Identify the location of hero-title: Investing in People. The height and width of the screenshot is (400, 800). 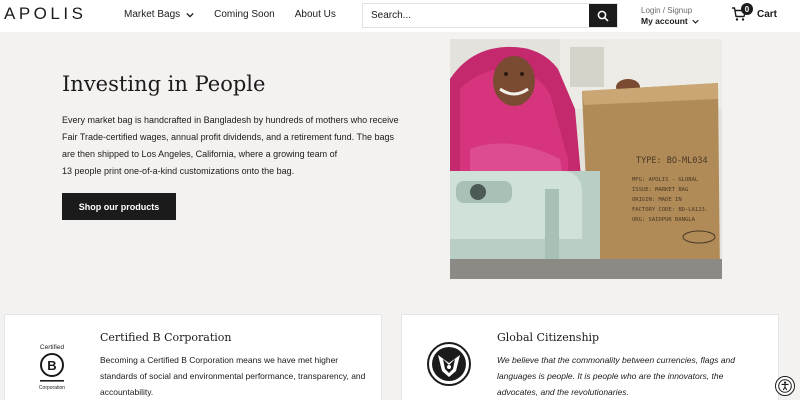
(164, 84).